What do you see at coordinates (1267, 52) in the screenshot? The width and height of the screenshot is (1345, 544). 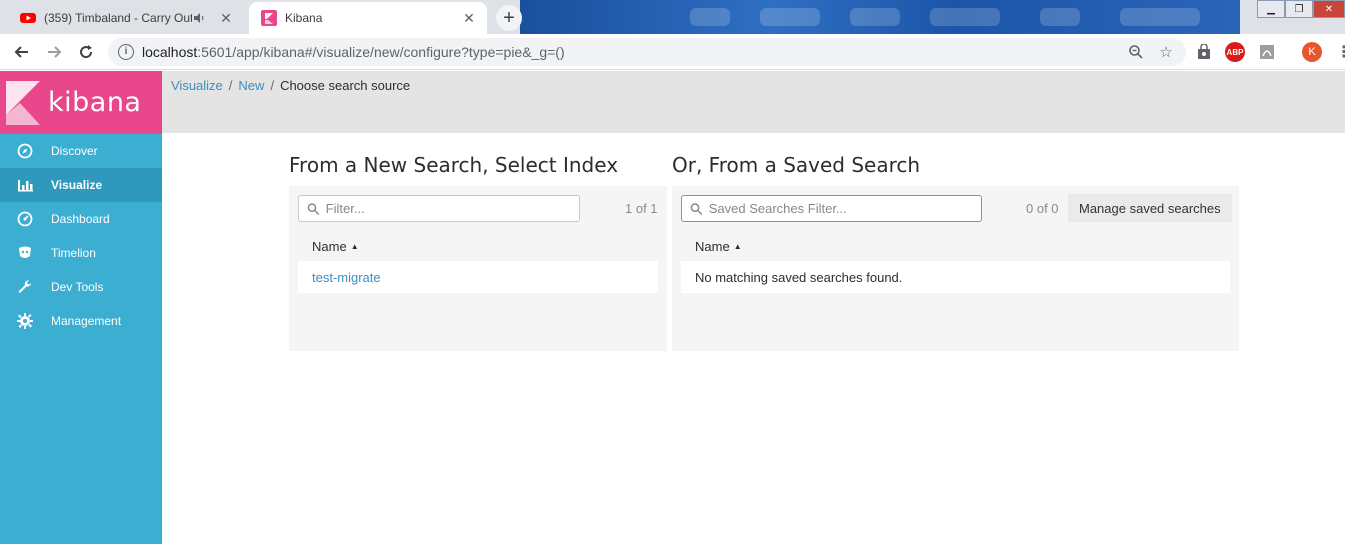 I see `pdf-extension-icon` at bounding box center [1267, 52].